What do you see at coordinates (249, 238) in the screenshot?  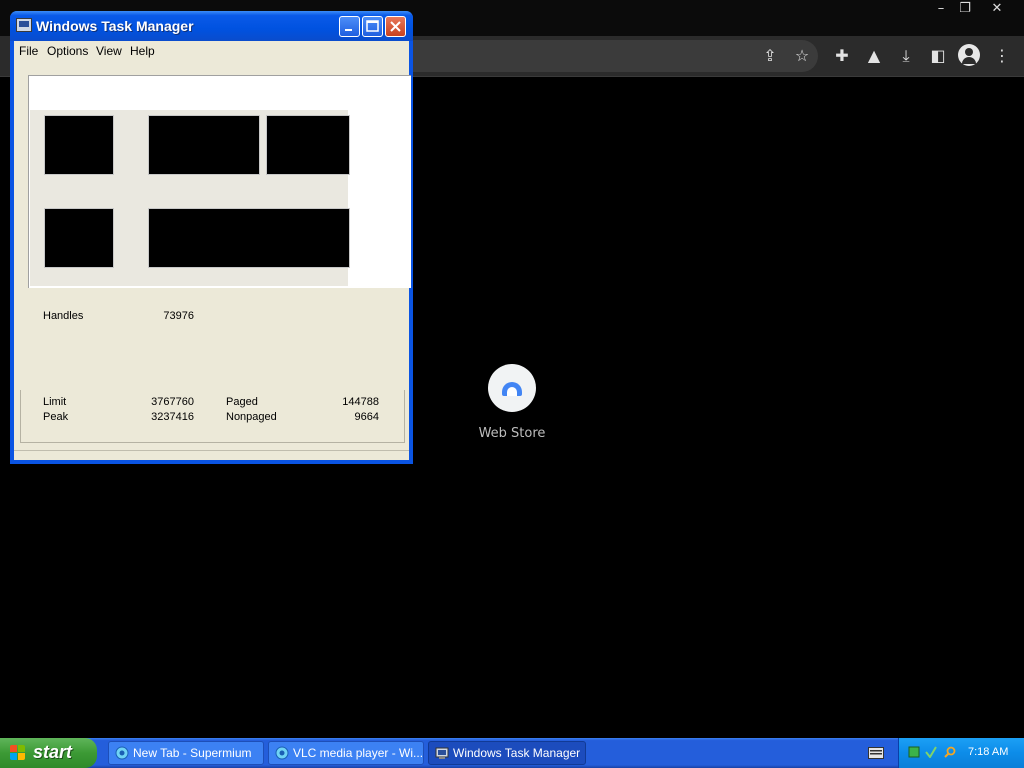 I see `pf-history-graph` at bounding box center [249, 238].